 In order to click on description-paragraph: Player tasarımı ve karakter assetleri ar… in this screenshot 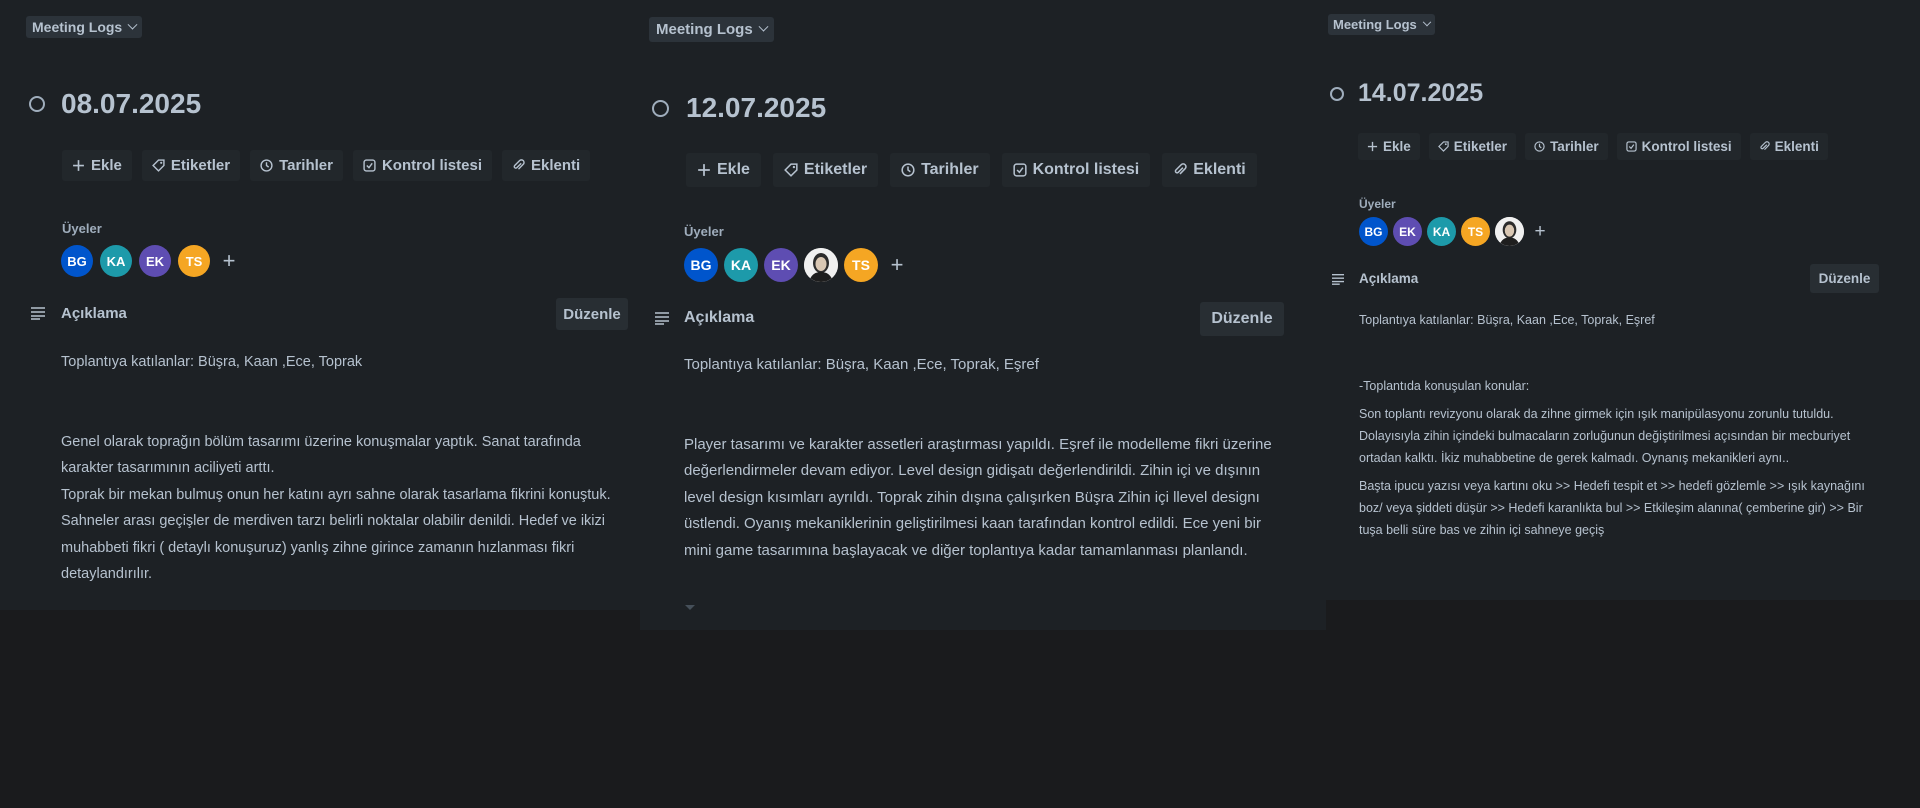, I will do `click(978, 497)`.